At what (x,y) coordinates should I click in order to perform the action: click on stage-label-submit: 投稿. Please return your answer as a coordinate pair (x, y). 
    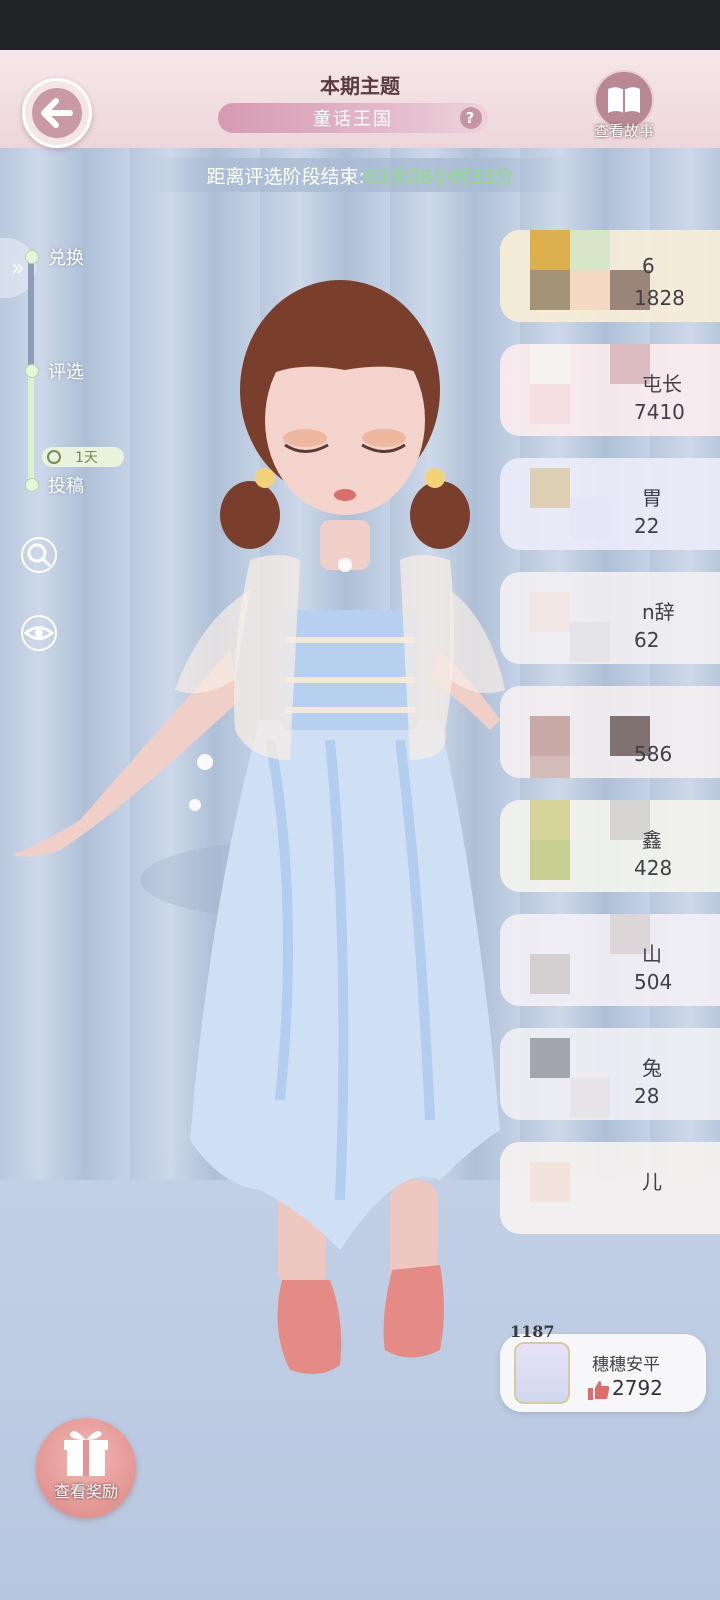
    Looking at the image, I should click on (66, 485).